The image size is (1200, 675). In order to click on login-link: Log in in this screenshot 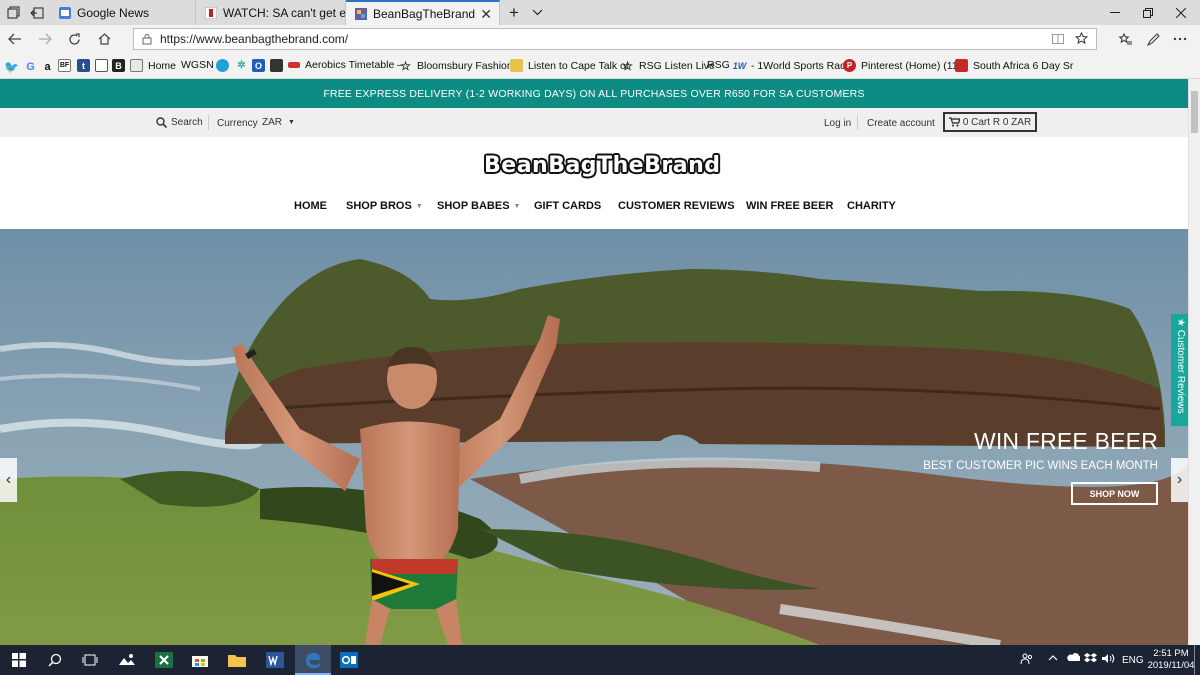, I will do `click(837, 123)`.